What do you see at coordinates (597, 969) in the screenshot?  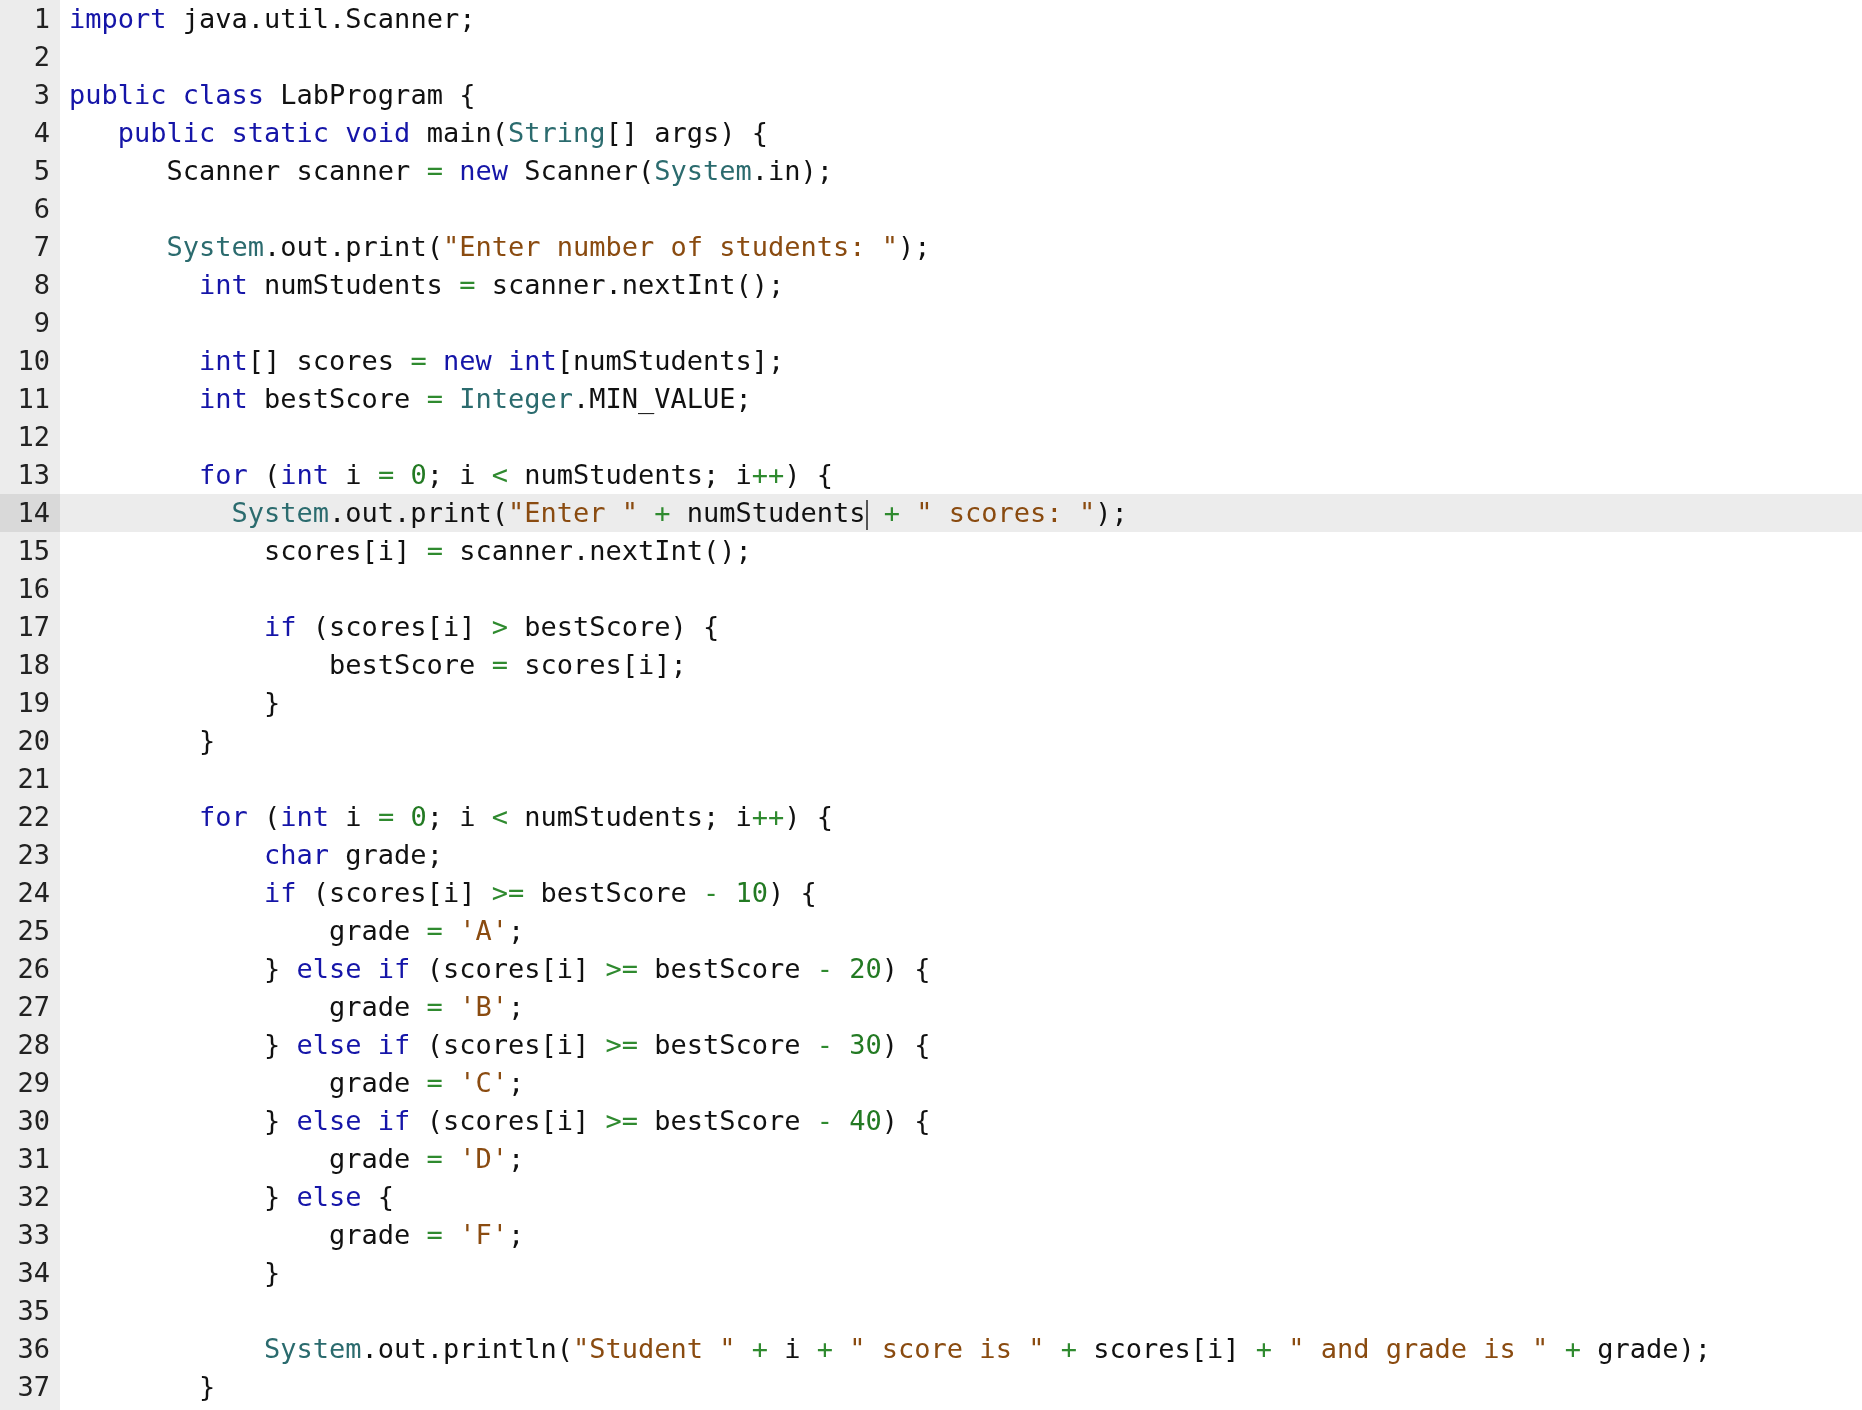 I see `code-line: } else if (scores[i] >= bestScore - 20) {` at bounding box center [597, 969].